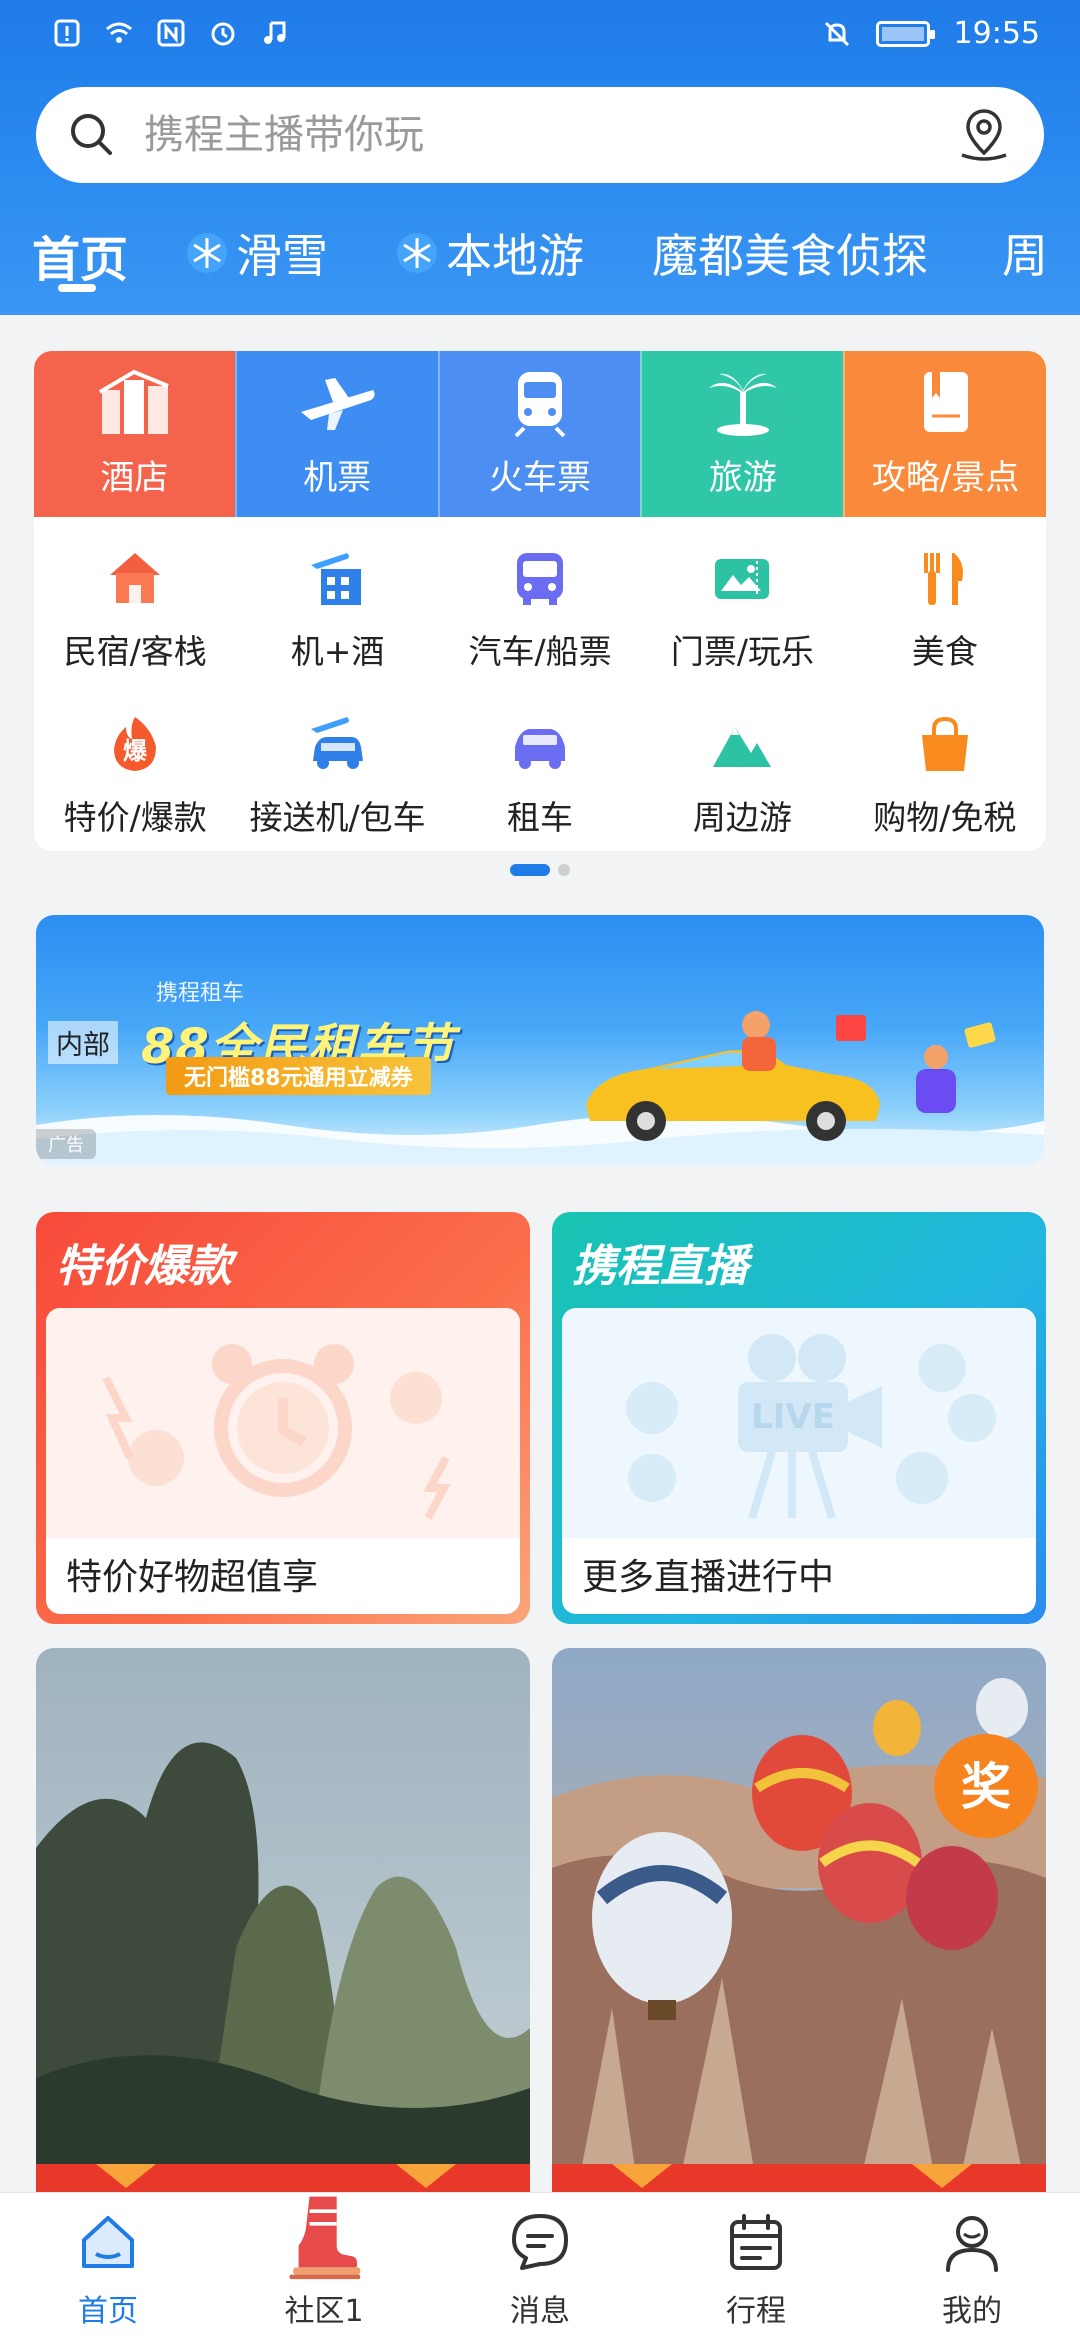  What do you see at coordinates (135, 772) in the screenshot?
I see `service-deals: 爆 特价/爆款` at bounding box center [135, 772].